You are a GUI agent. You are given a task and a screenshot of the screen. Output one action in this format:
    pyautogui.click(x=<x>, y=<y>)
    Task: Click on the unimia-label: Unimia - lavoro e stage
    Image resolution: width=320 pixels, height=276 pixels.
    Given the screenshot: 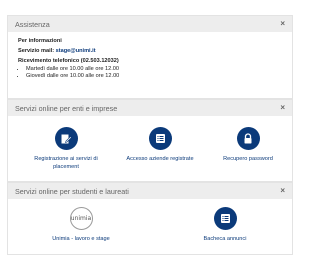 What is the action you would take?
    pyautogui.click(x=81, y=240)
    